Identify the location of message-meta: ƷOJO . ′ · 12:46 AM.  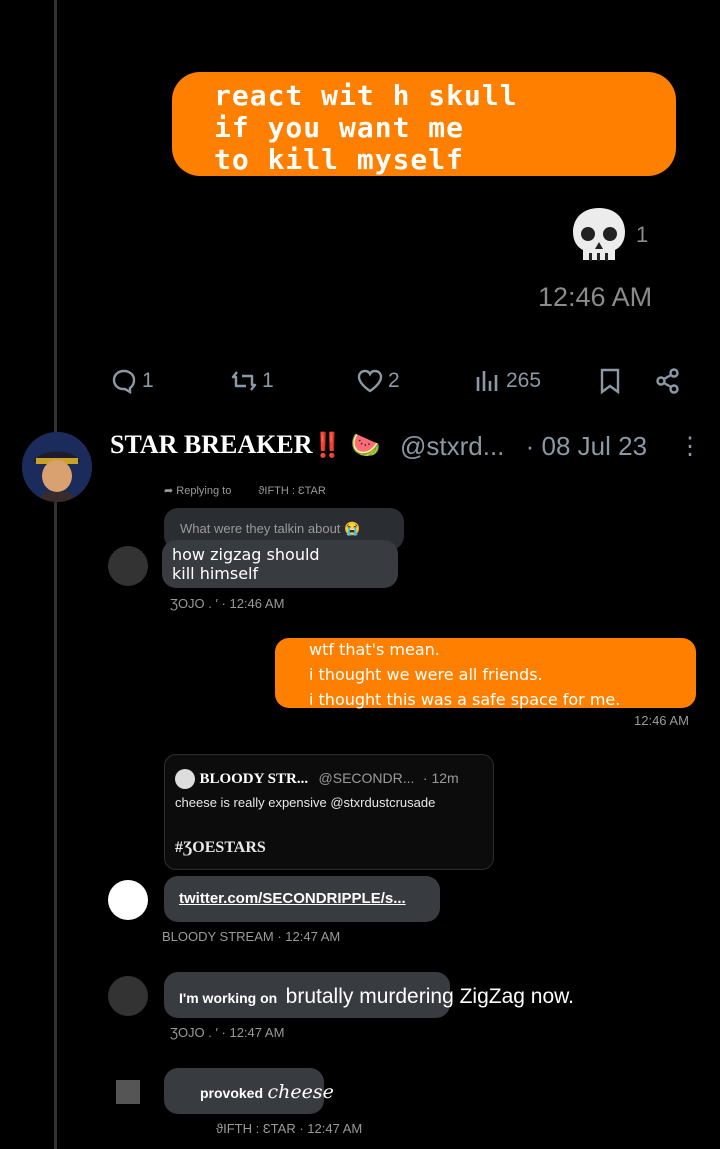
(227, 603).